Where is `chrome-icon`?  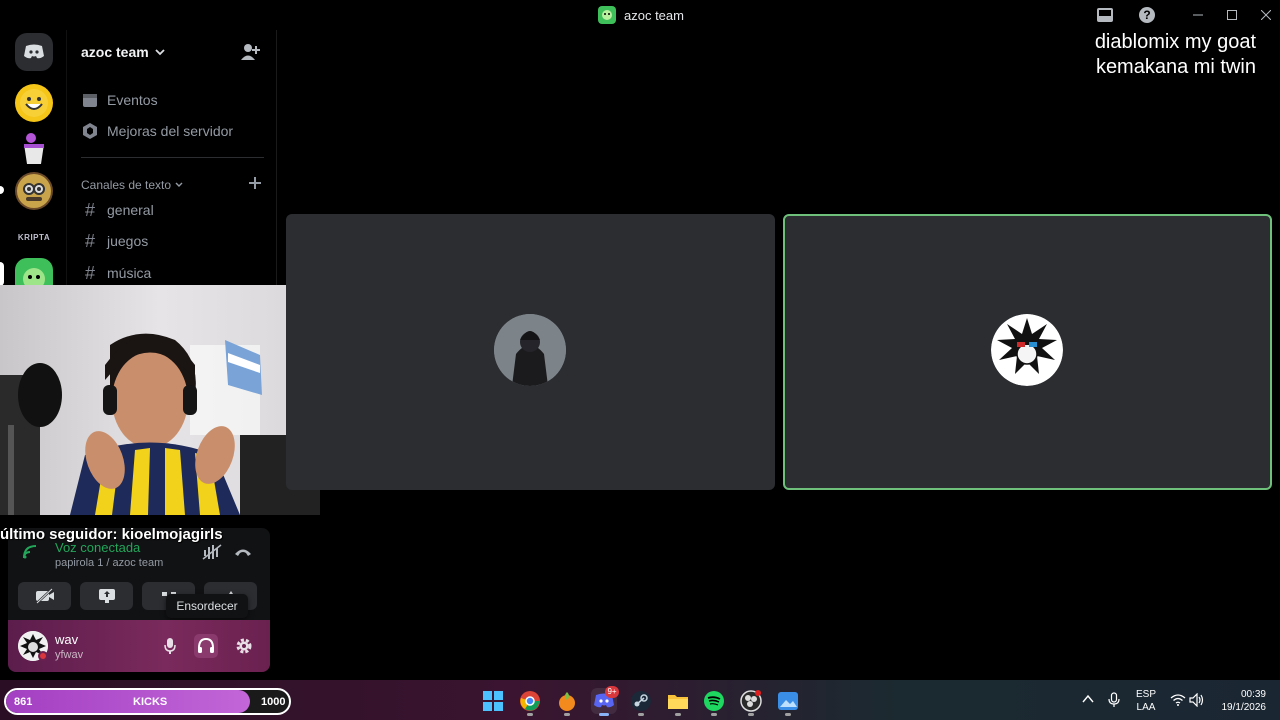
chrome-icon is located at coordinates (530, 701).